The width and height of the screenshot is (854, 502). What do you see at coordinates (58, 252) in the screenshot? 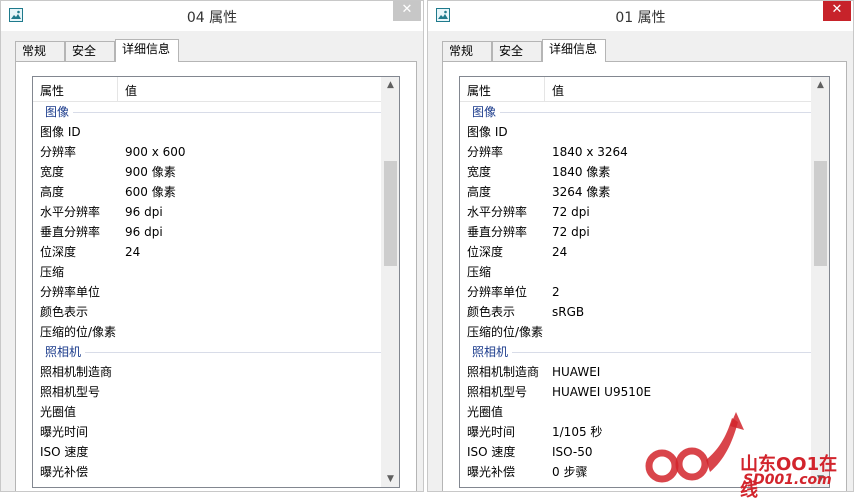
I see `property-name: 位深度` at bounding box center [58, 252].